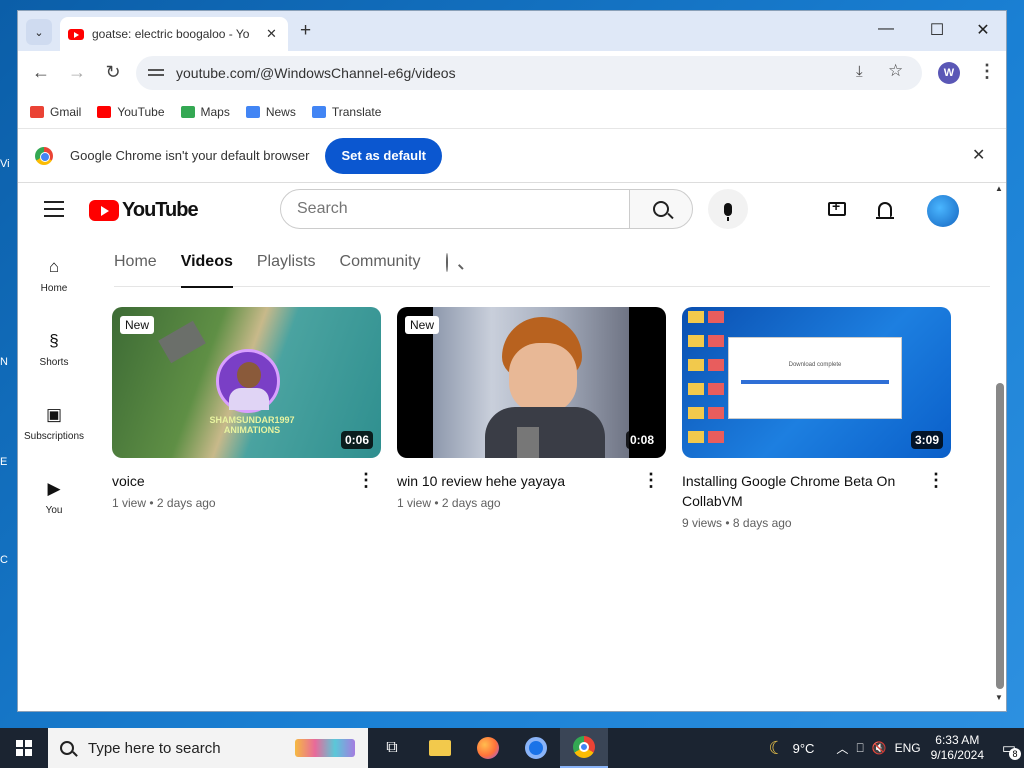 This screenshot has height=768, width=1024. I want to click on guide-menu-icon, so click(54, 211).